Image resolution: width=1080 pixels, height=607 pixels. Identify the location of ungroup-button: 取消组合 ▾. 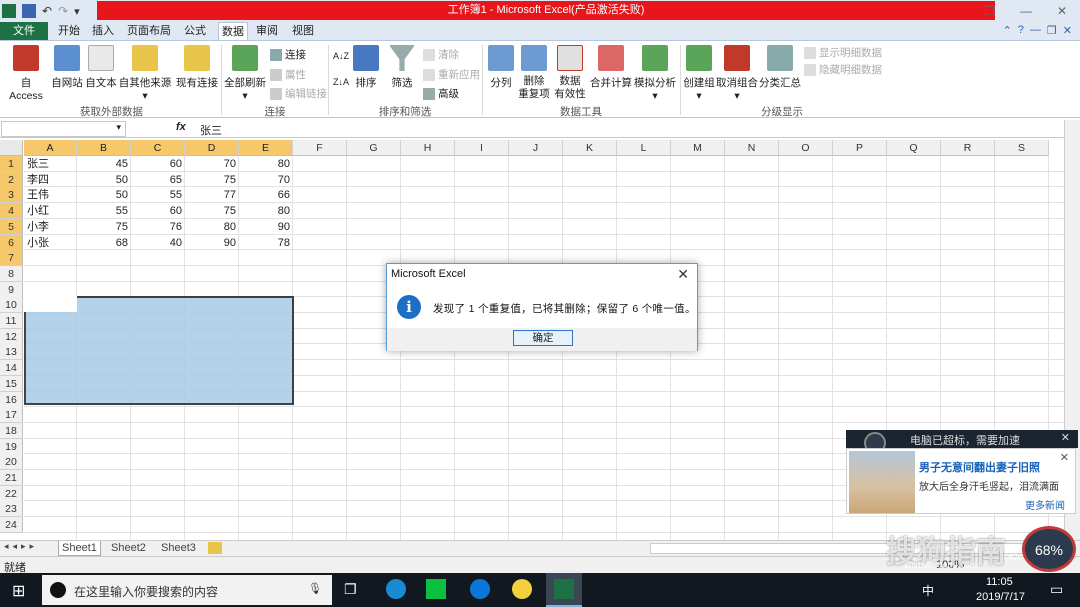
(737, 73).